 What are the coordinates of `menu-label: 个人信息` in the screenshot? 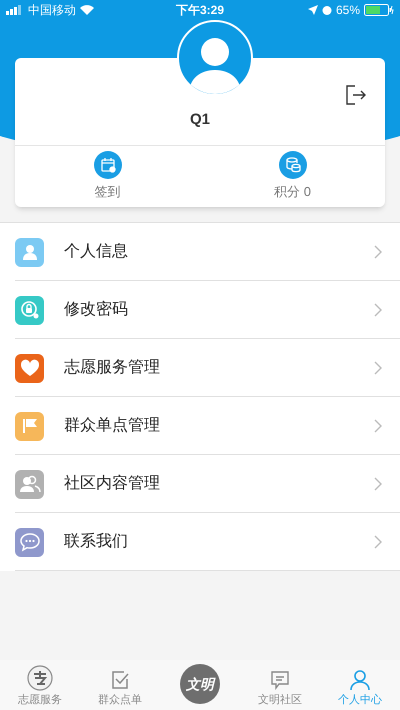 It's located at (96, 252).